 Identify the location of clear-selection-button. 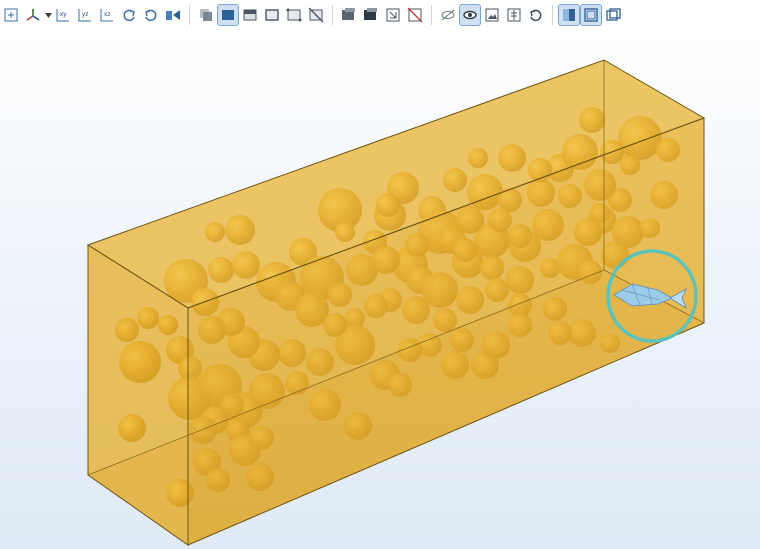
(316, 15).